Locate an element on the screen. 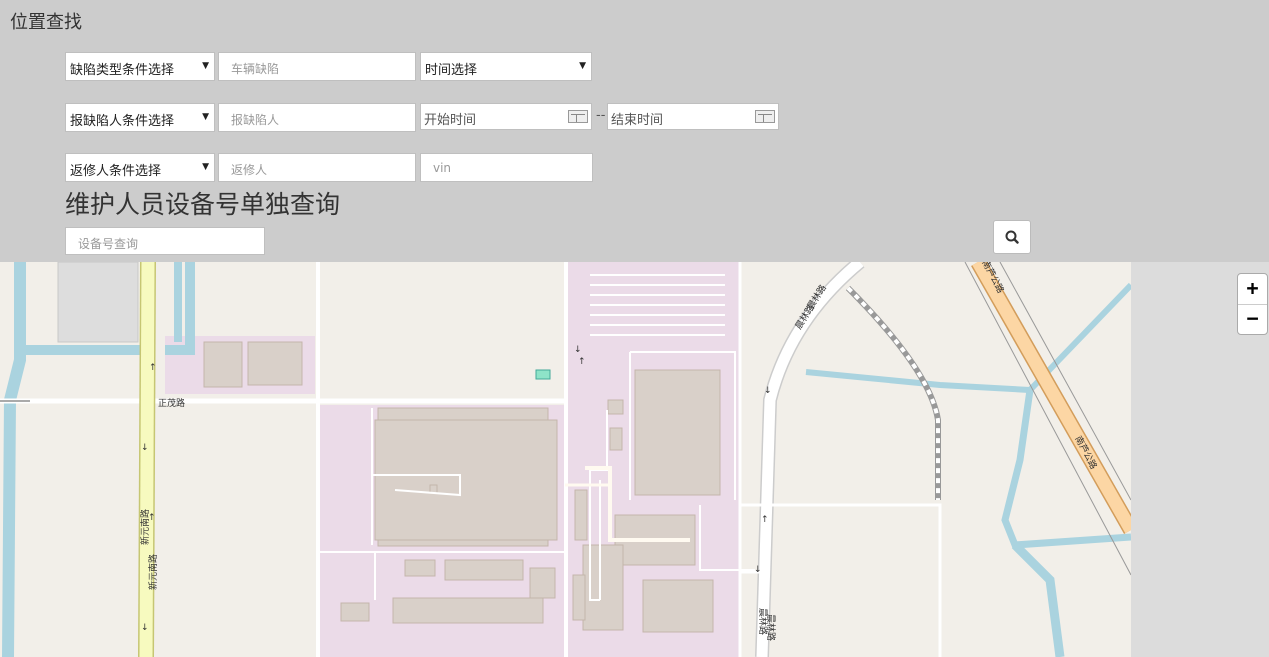  device-query-title: 维护人员设备号单独查询 is located at coordinates (203, 204).